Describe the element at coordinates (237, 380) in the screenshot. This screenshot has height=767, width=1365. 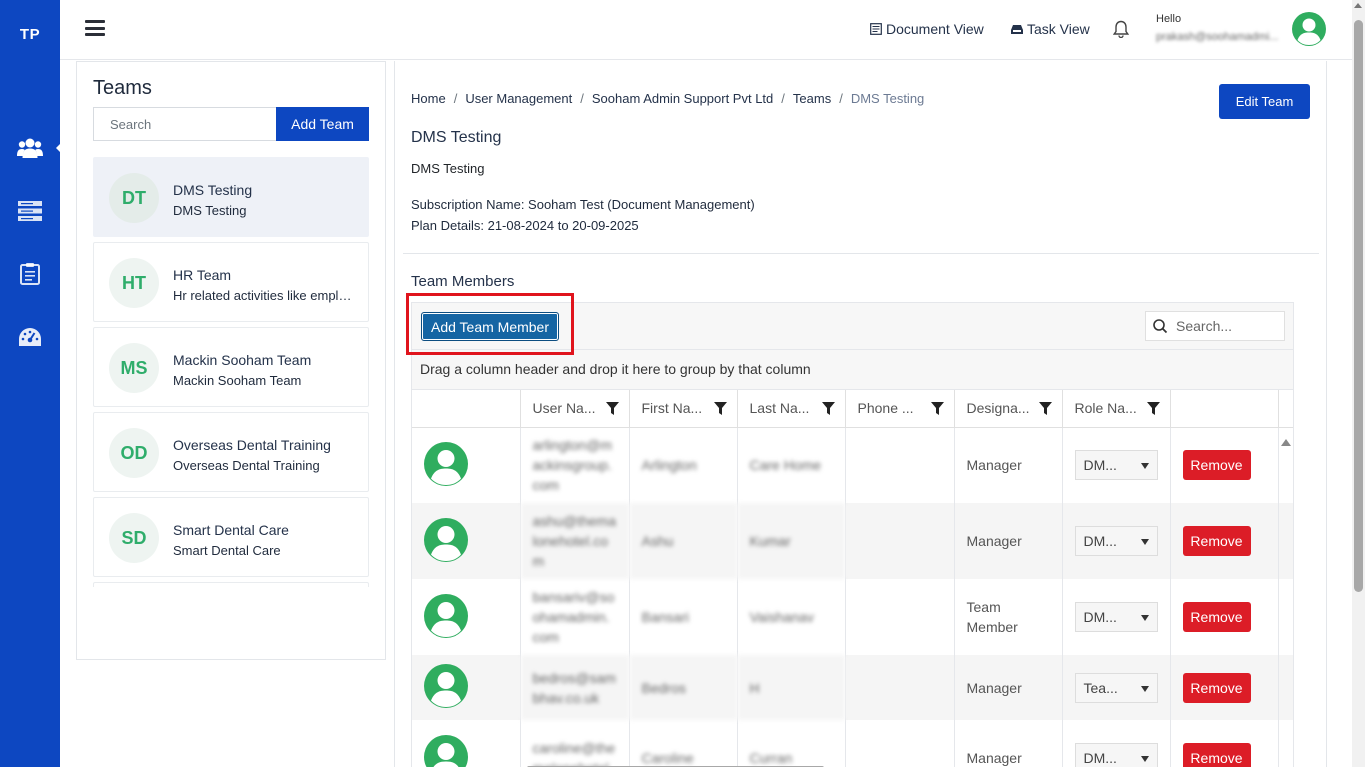
I see `team-description: Mackin Sooham Team` at that location.